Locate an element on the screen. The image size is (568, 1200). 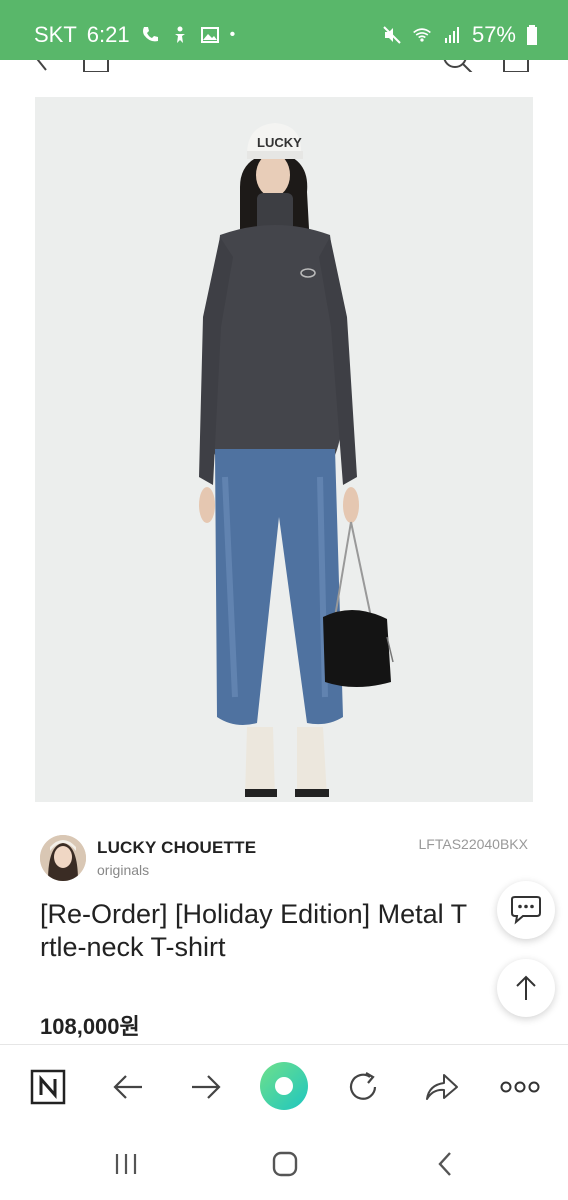
product-price: 108,000원 is located at coordinates (90, 1026).